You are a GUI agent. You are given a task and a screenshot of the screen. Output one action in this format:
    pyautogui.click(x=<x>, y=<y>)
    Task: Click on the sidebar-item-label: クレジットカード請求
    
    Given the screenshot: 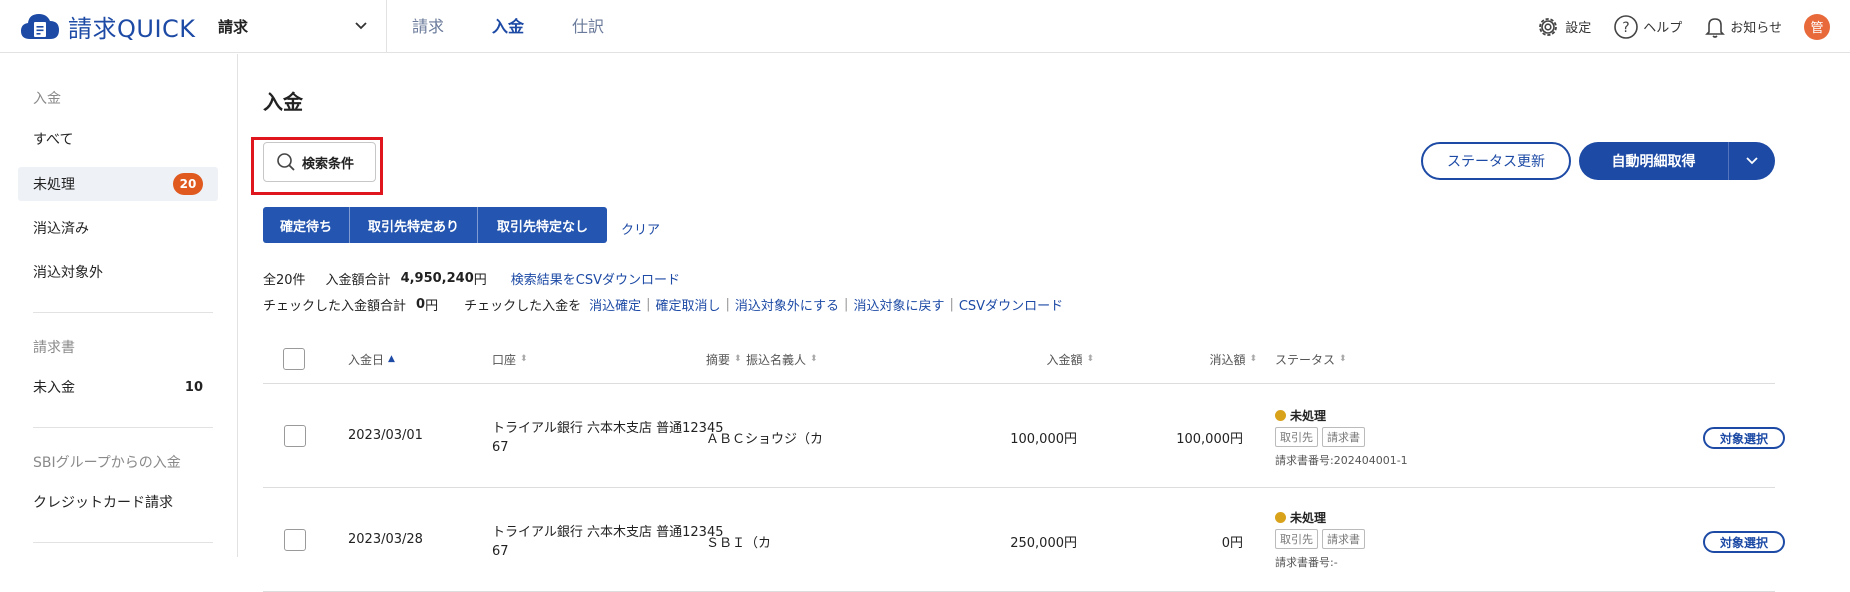 What is the action you would take?
    pyautogui.click(x=103, y=503)
    